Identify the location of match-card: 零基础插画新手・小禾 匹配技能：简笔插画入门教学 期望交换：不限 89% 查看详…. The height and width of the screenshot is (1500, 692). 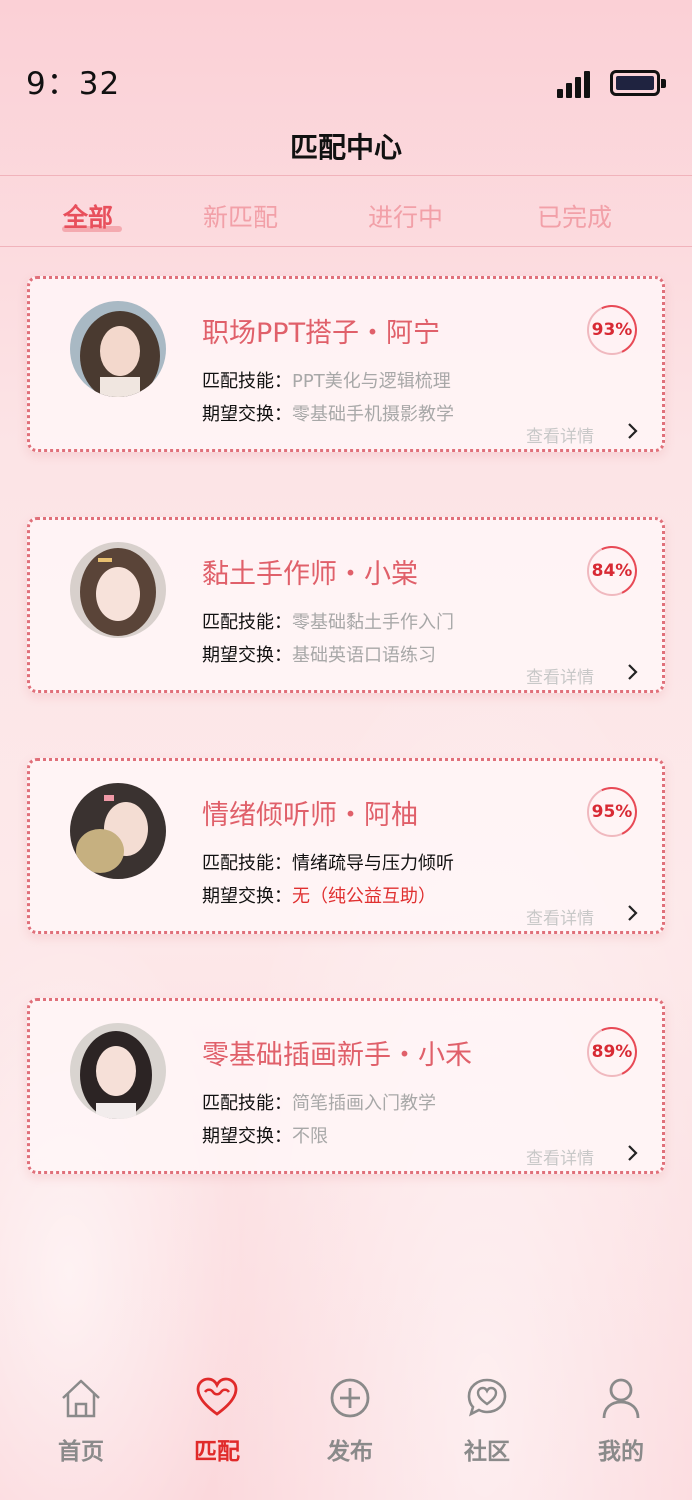
(346, 1086).